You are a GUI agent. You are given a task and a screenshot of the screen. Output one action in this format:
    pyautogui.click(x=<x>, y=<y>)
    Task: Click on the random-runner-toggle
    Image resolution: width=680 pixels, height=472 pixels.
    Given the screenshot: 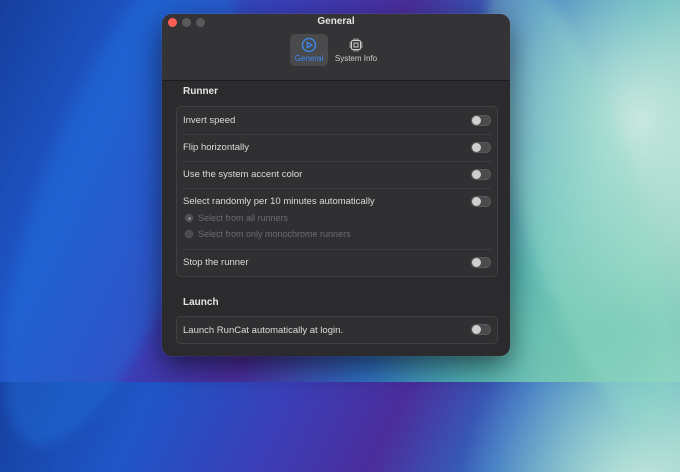 What is the action you would take?
    pyautogui.click(x=481, y=201)
    